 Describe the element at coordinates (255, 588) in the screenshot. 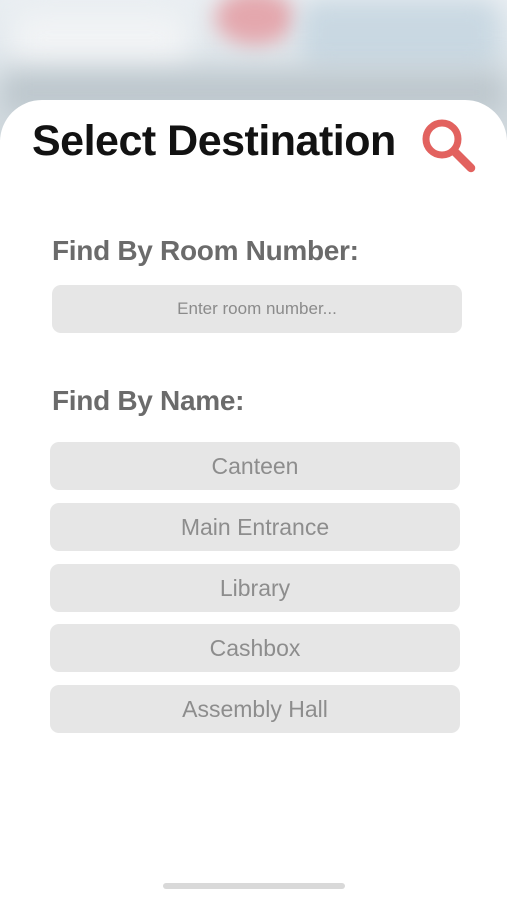

I see `destination-button-library: Library` at that location.